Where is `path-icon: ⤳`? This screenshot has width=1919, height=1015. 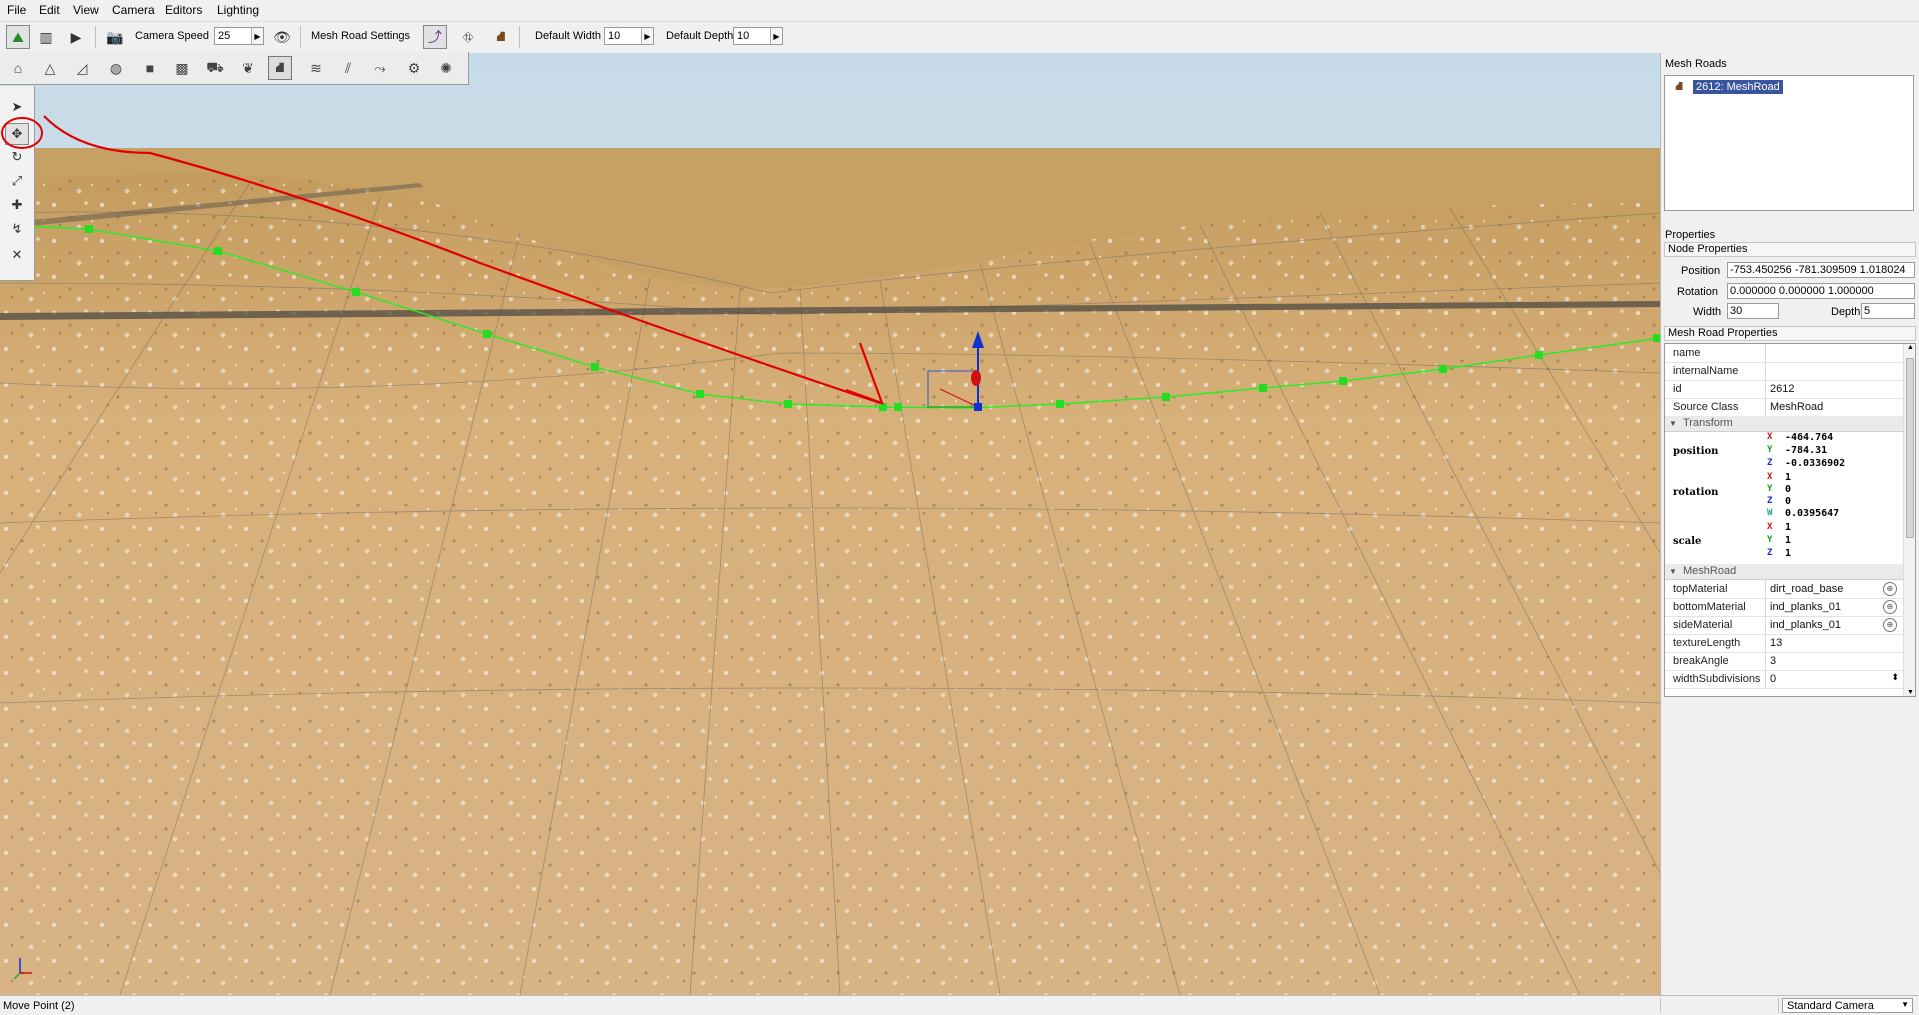 path-icon: ⤳ is located at coordinates (380, 68).